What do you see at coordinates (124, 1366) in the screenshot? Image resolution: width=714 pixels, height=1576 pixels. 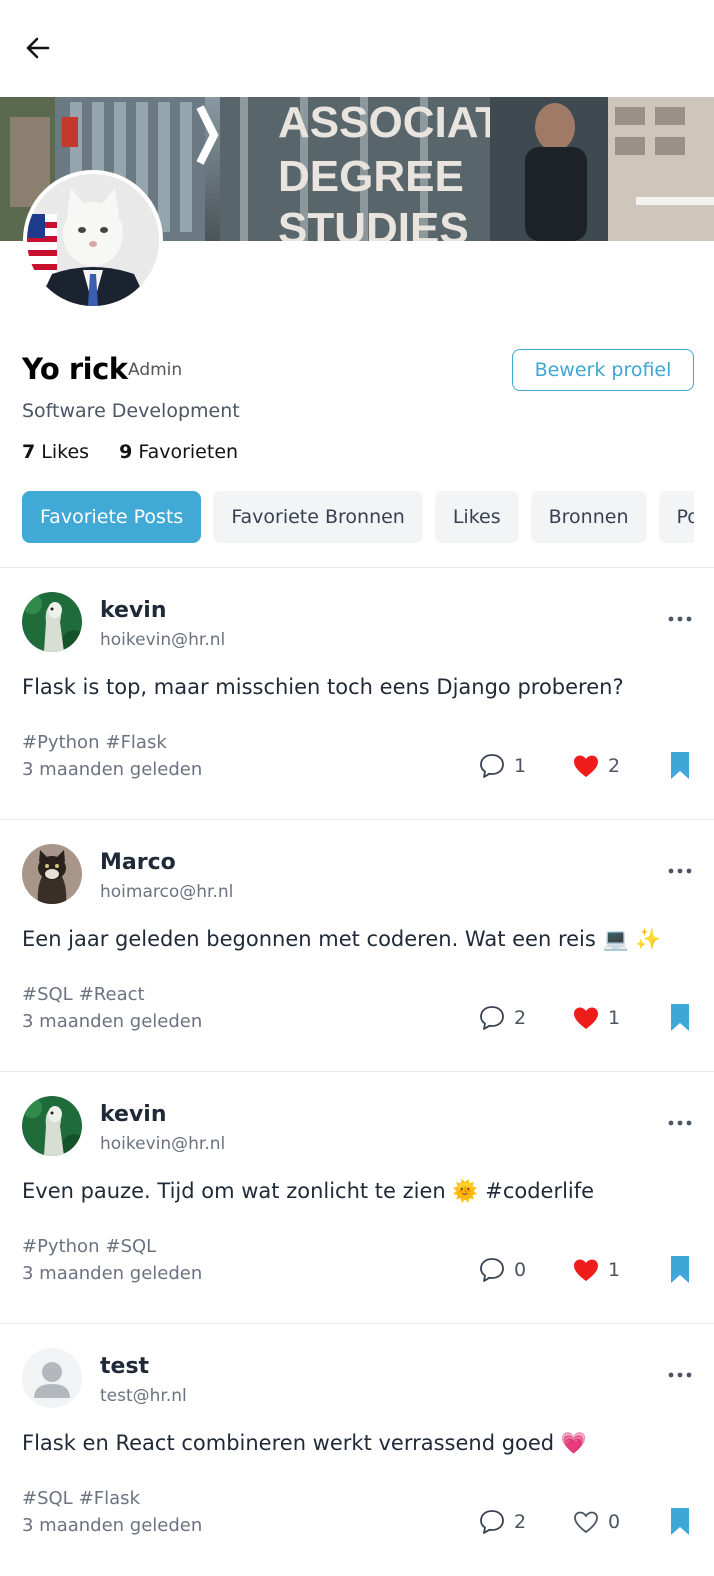 I see `post-author: test` at bounding box center [124, 1366].